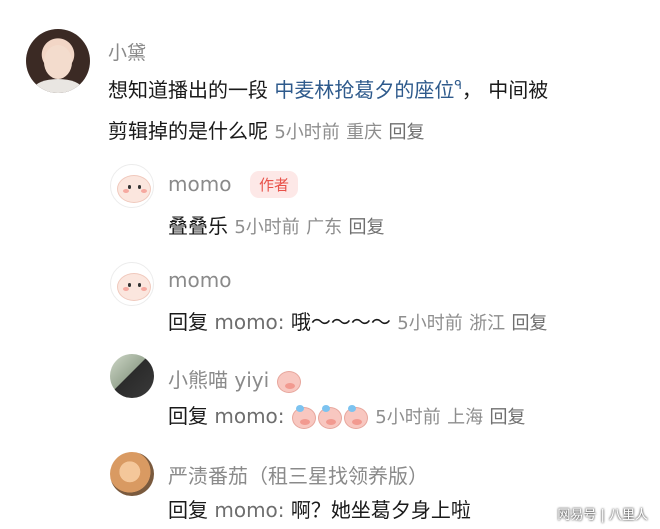  Describe the element at coordinates (602, 515) in the screenshot. I see `watermark: 网易号 | 八里人` at that location.